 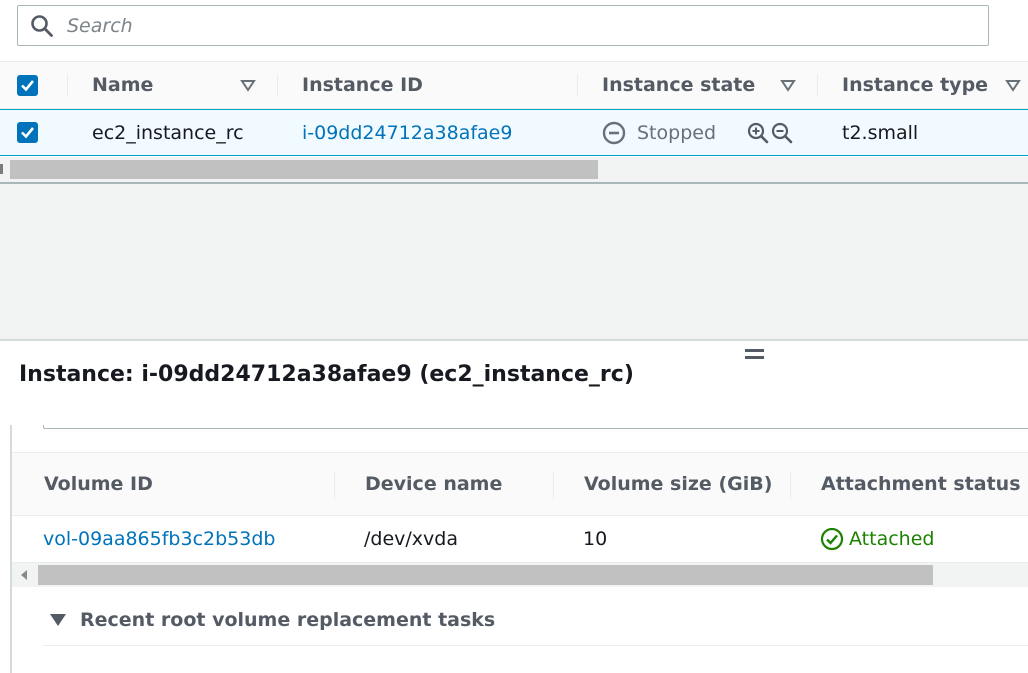 I want to click on column-header-device-name: Device name, so click(x=433, y=484).